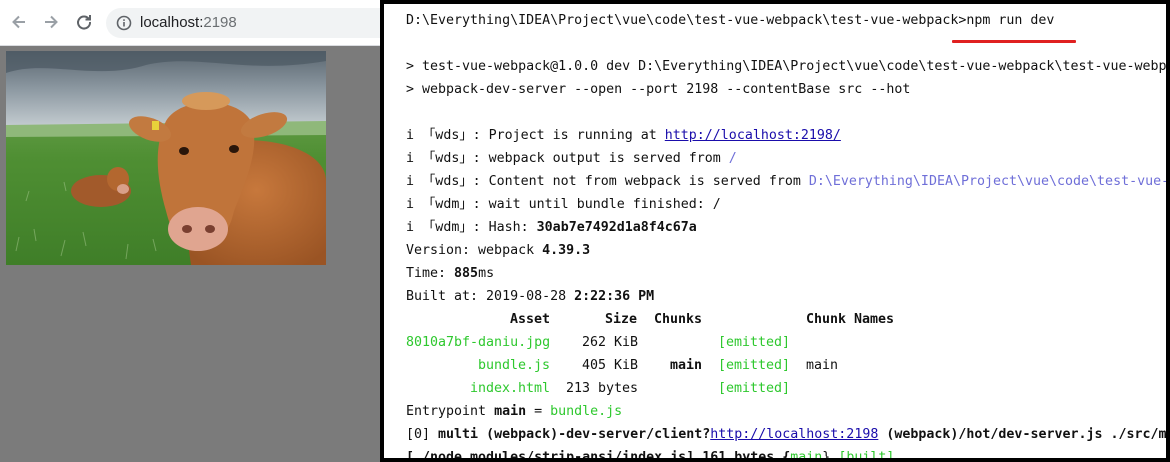  What do you see at coordinates (478, 342) in the screenshot?
I see `asset-name: 8010a7bf-daniu.jpg` at bounding box center [478, 342].